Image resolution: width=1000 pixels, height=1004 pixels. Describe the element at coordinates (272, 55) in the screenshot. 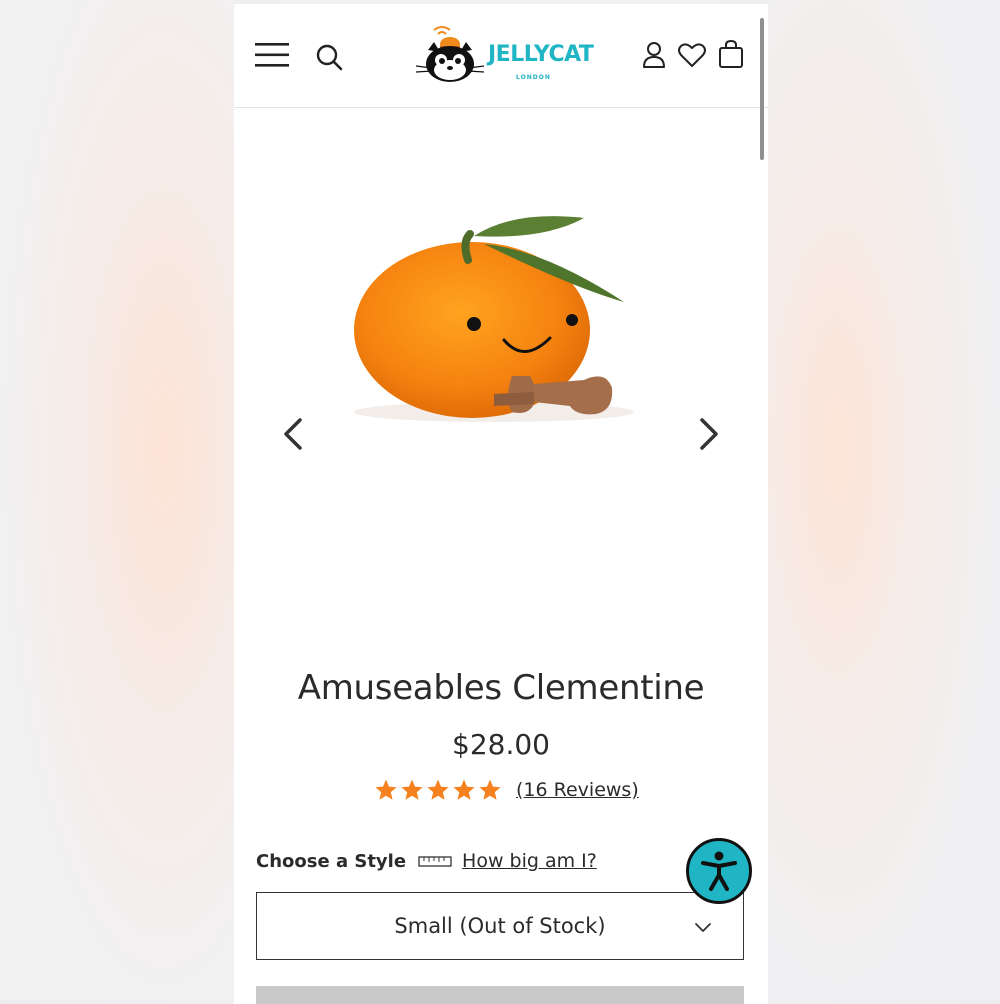

I see `menu-icon` at that location.